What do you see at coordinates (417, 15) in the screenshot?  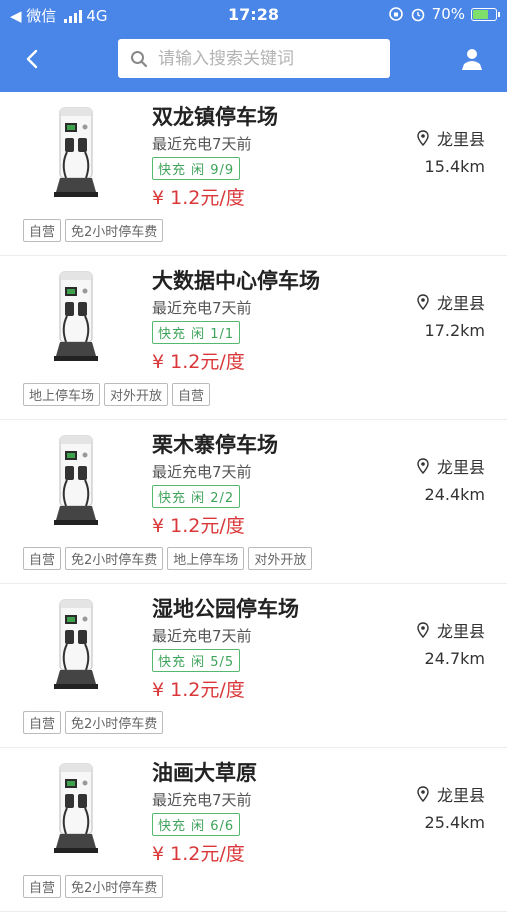 I see `alarm-icon` at bounding box center [417, 15].